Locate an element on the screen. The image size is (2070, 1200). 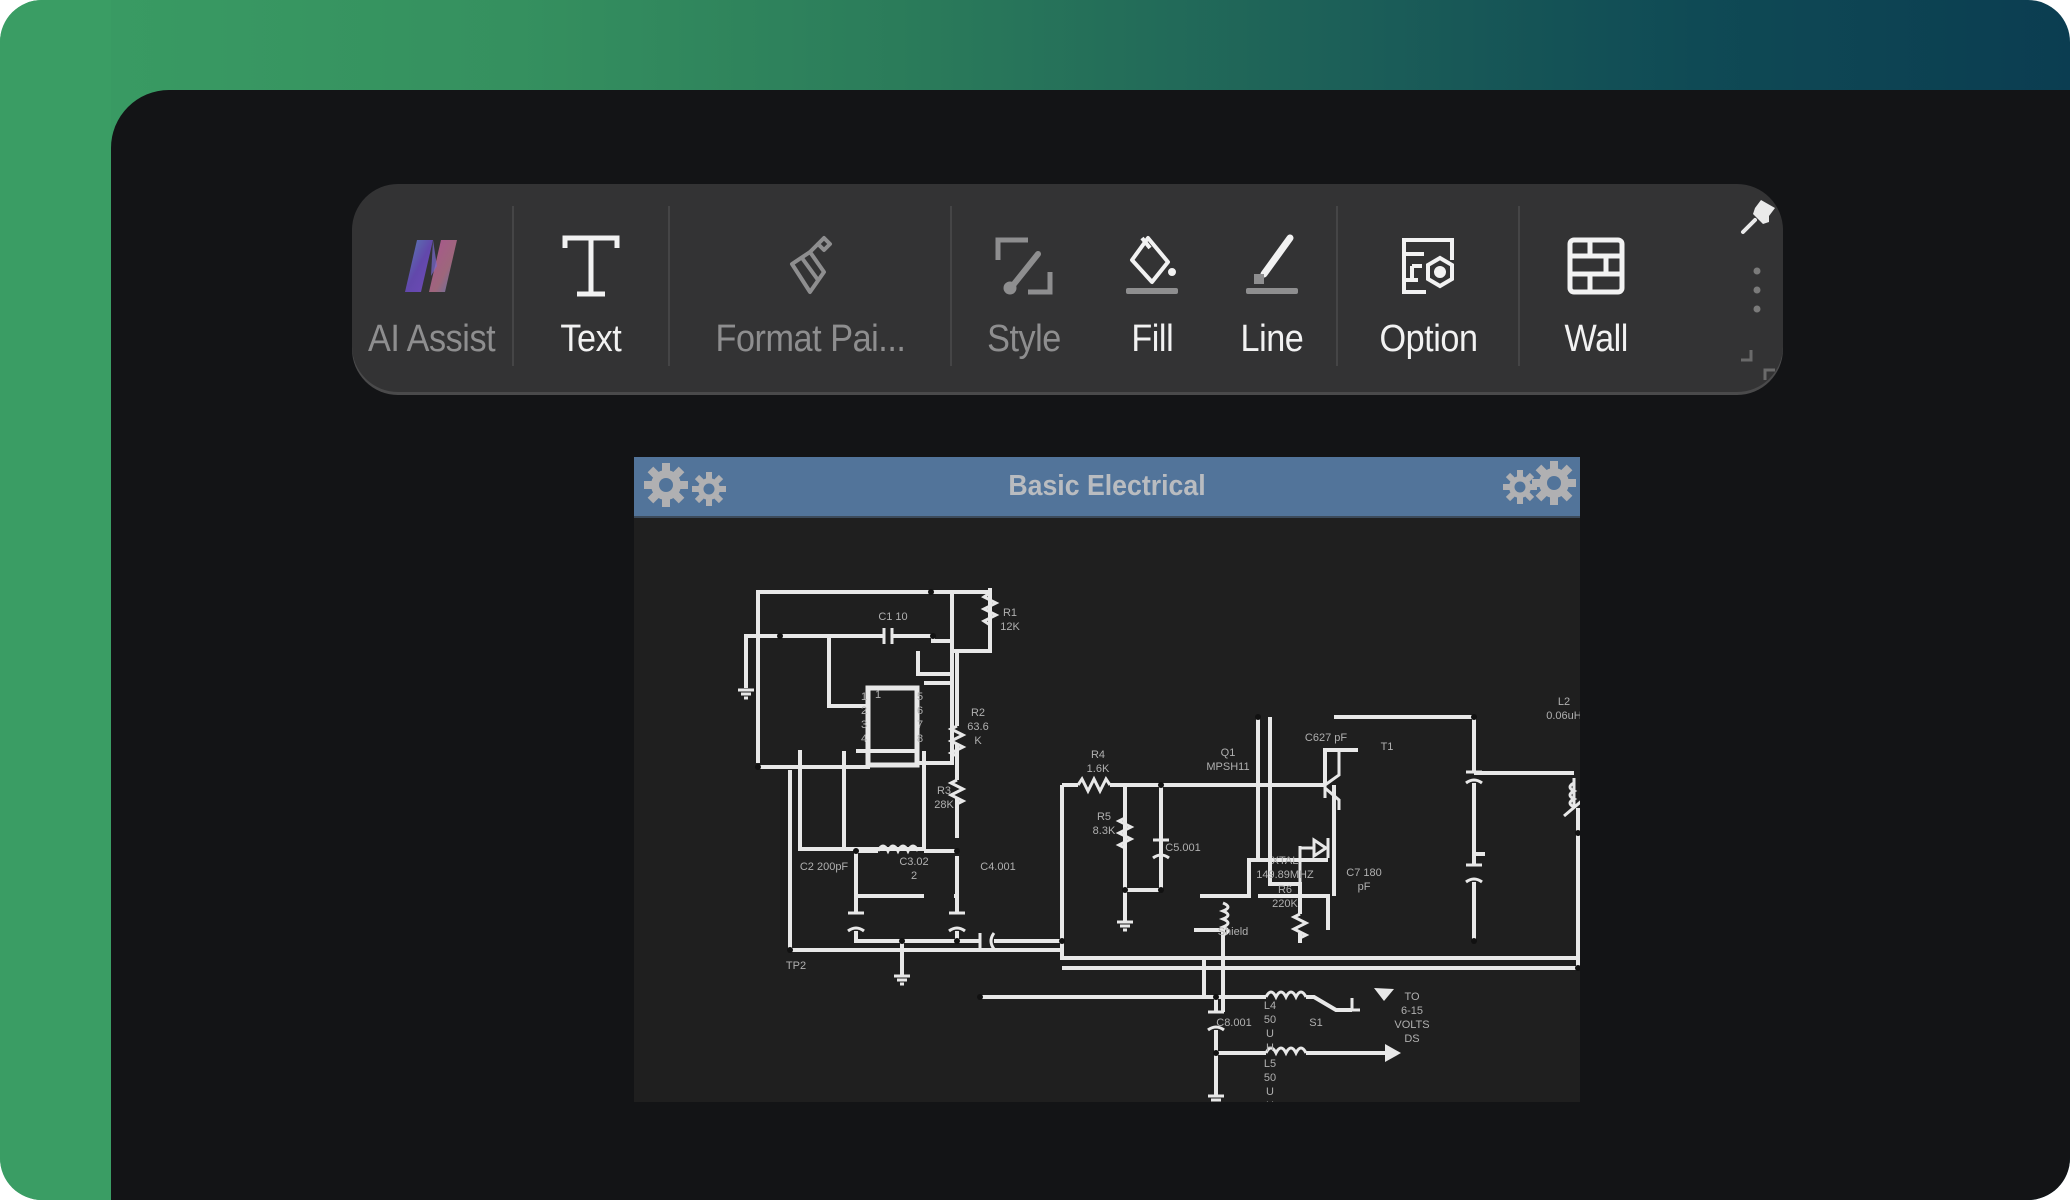
label-power-1: TO is located at coordinates (1412, 997).